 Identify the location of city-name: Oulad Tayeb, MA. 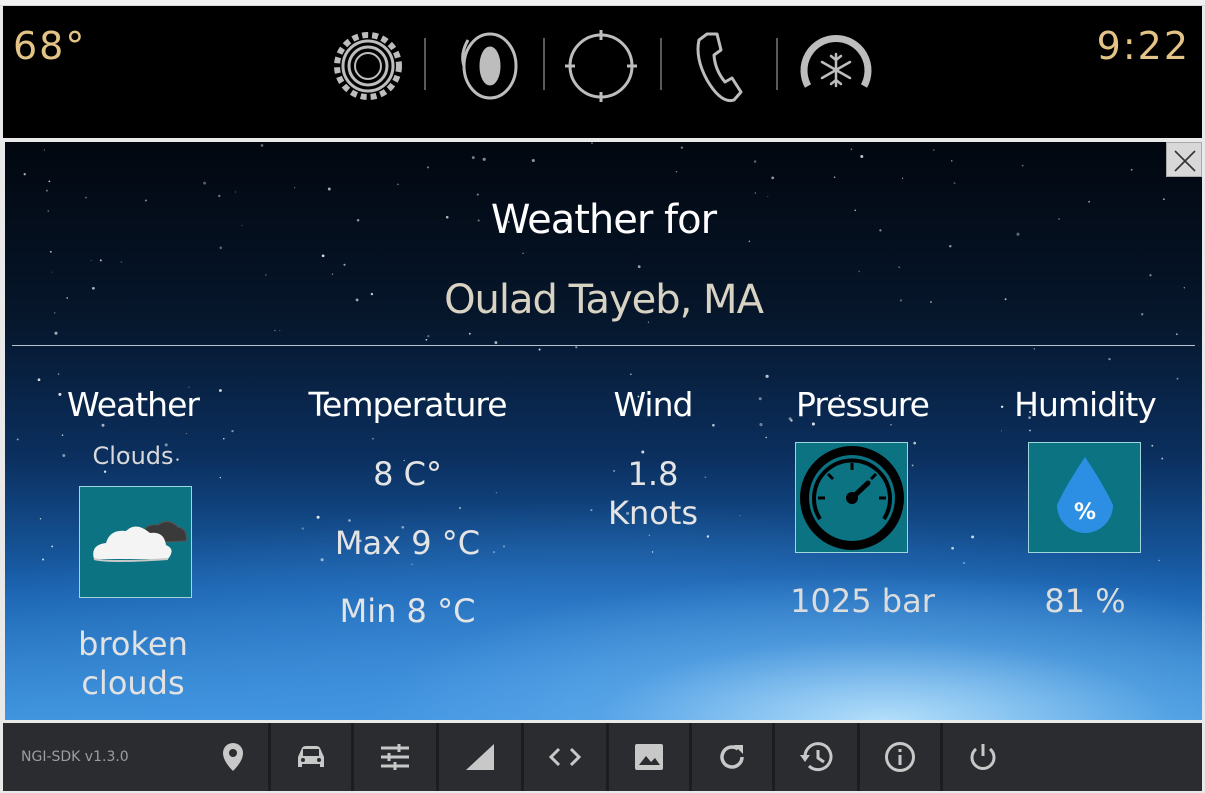
(604, 300).